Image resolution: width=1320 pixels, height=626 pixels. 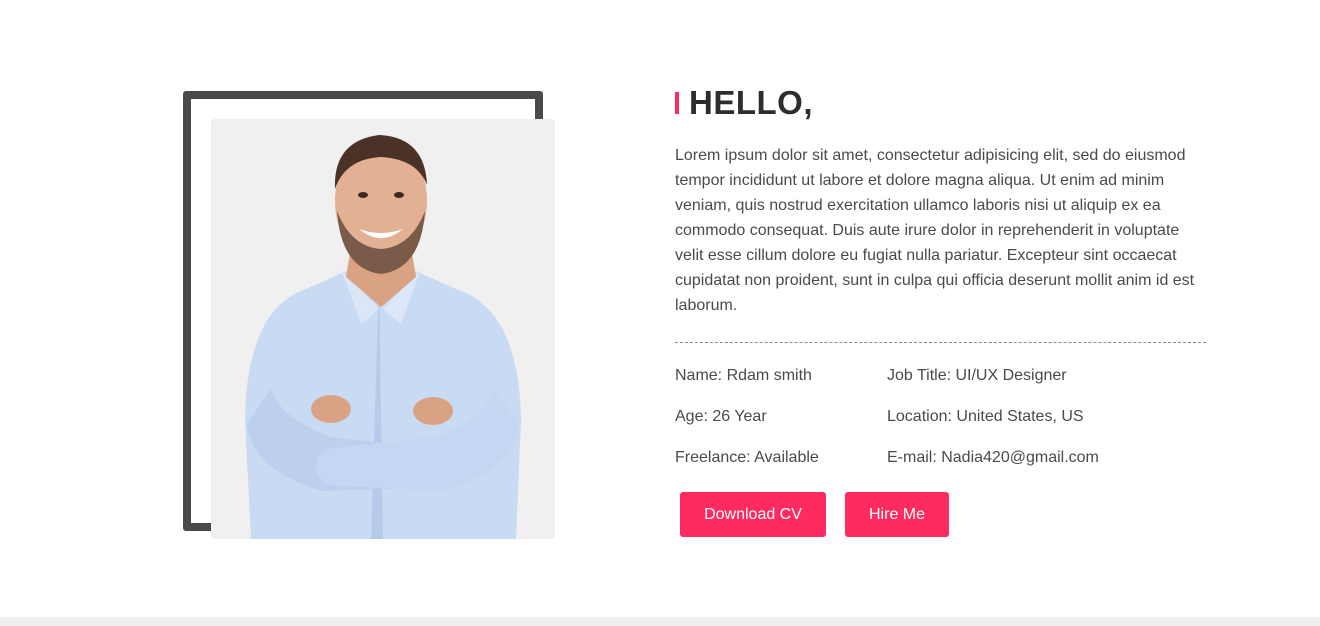 What do you see at coordinates (985, 416) in the screenshot?
I see `info-location: Location: United States, US` at bounding box center [985, 416].